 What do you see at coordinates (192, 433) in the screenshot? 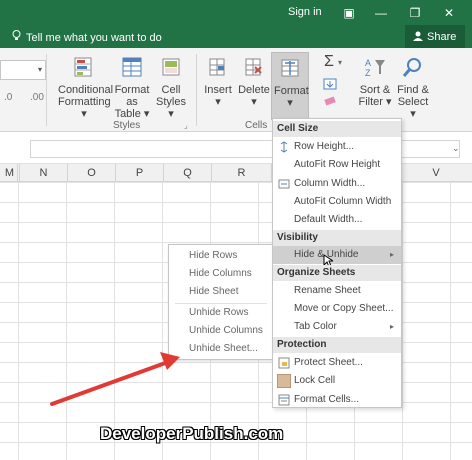
I see `watermark: DeveloperPublish.com` at bounding box center [192, 433].